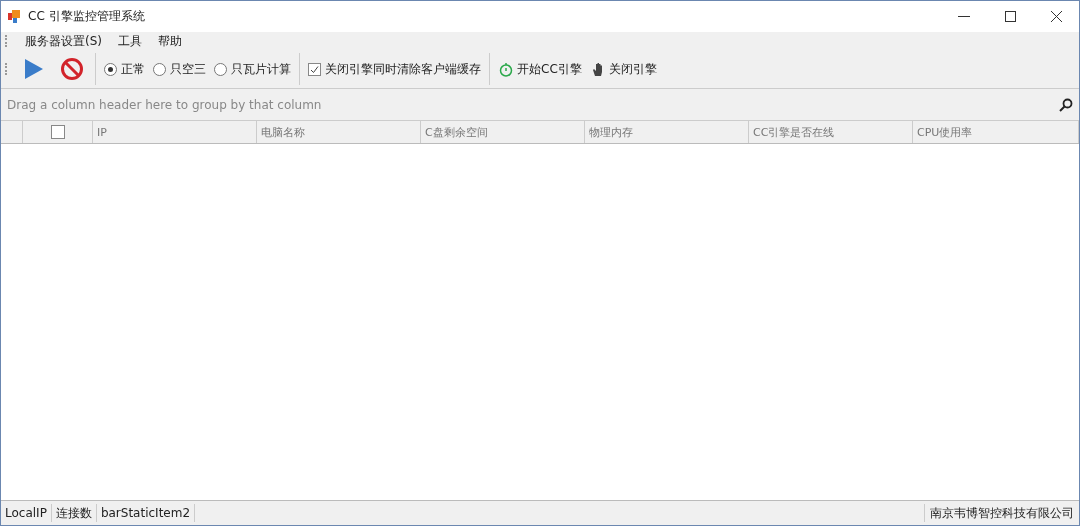 The height and width of the screenshot is (526, 1080). What do you see at coordinates (1001, 513) in the screenshot?
I see `company-name: 南京韦博智控科技有限公司` at bounding box center [1001, 513].